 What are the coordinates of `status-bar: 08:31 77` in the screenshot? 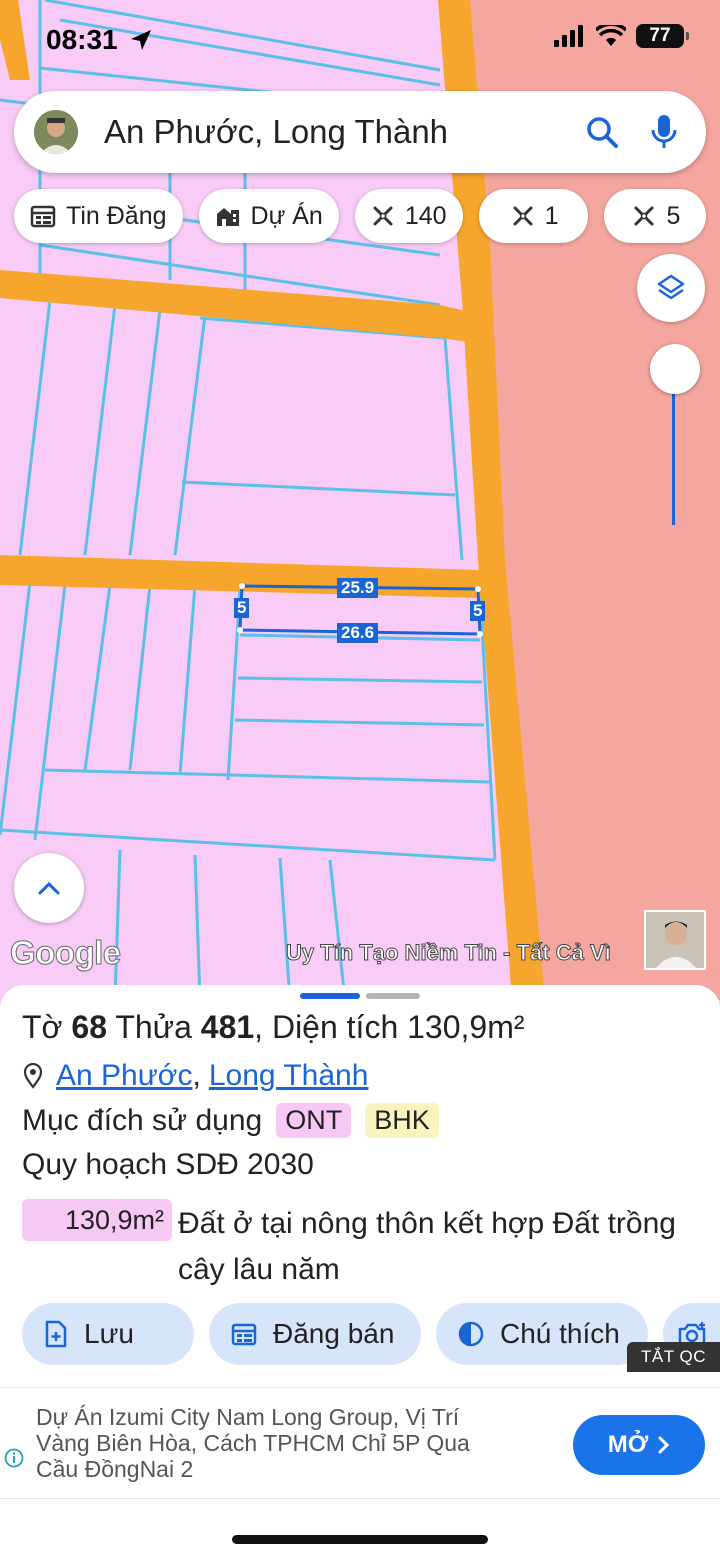 It's located at (360, 40).